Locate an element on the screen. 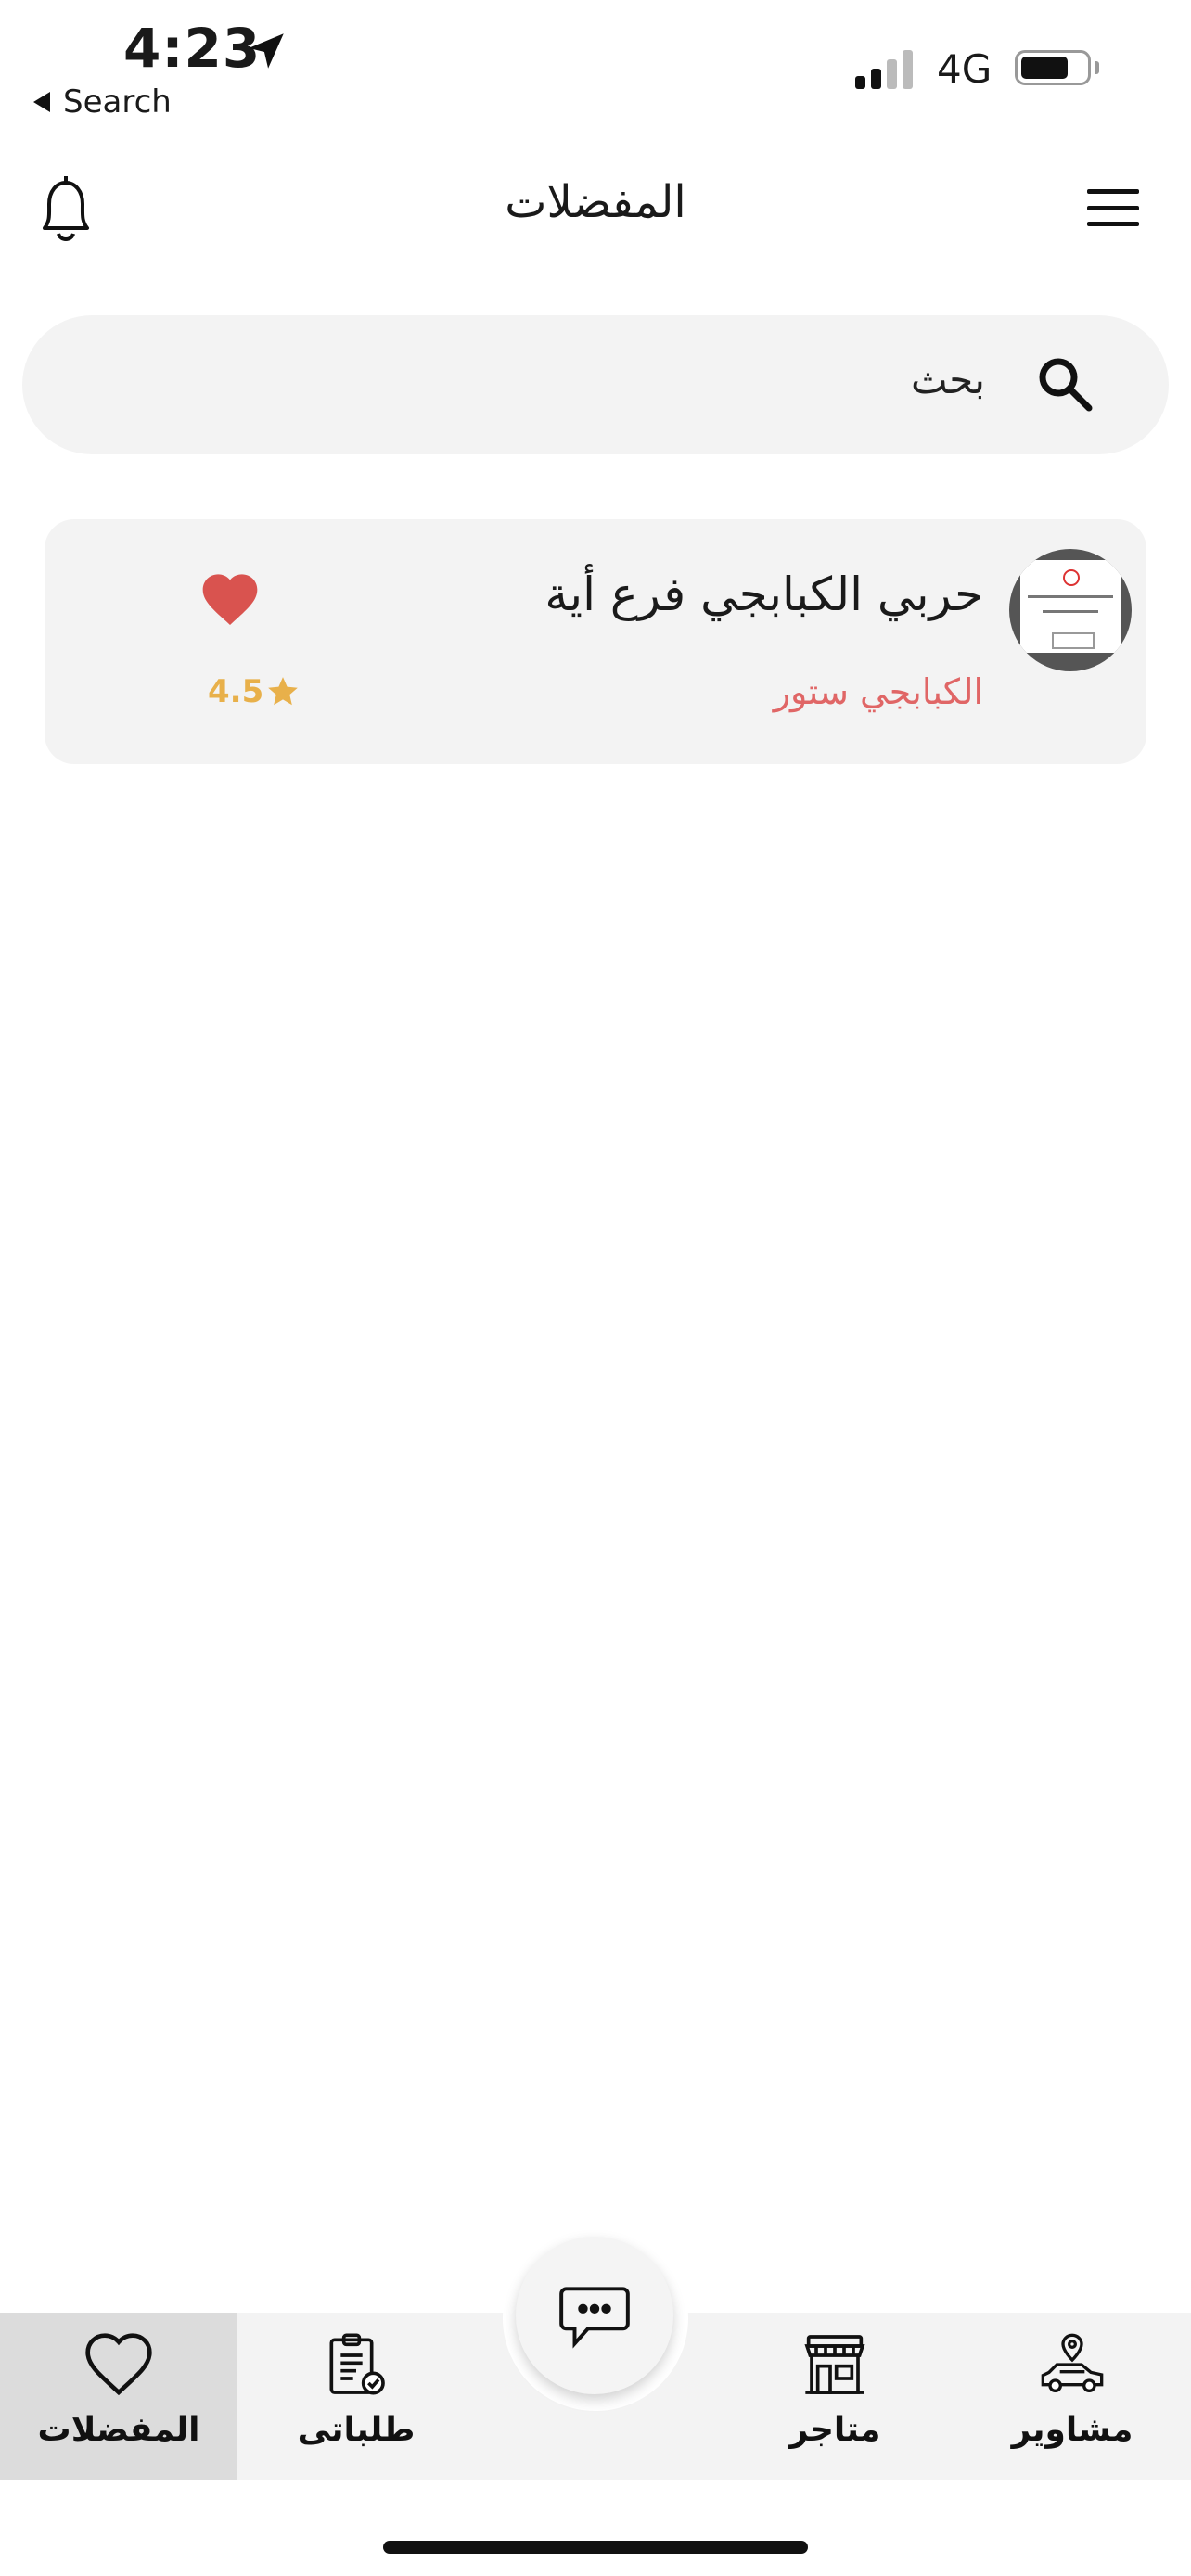 The width and height of the screenshot is (1191, 2576). star-icon is located at coordinates (283, 692).